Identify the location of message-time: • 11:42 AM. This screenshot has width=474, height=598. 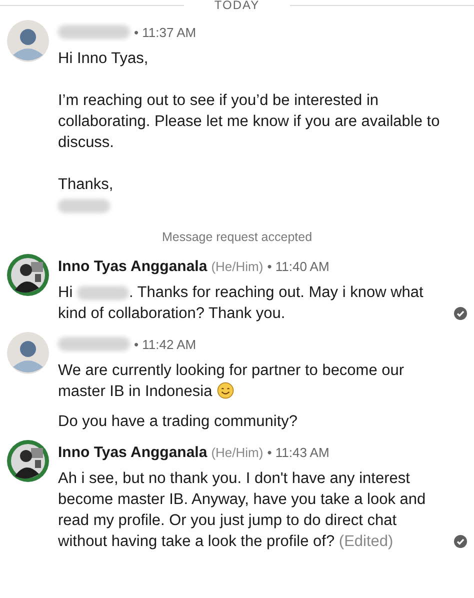
(165, 344).